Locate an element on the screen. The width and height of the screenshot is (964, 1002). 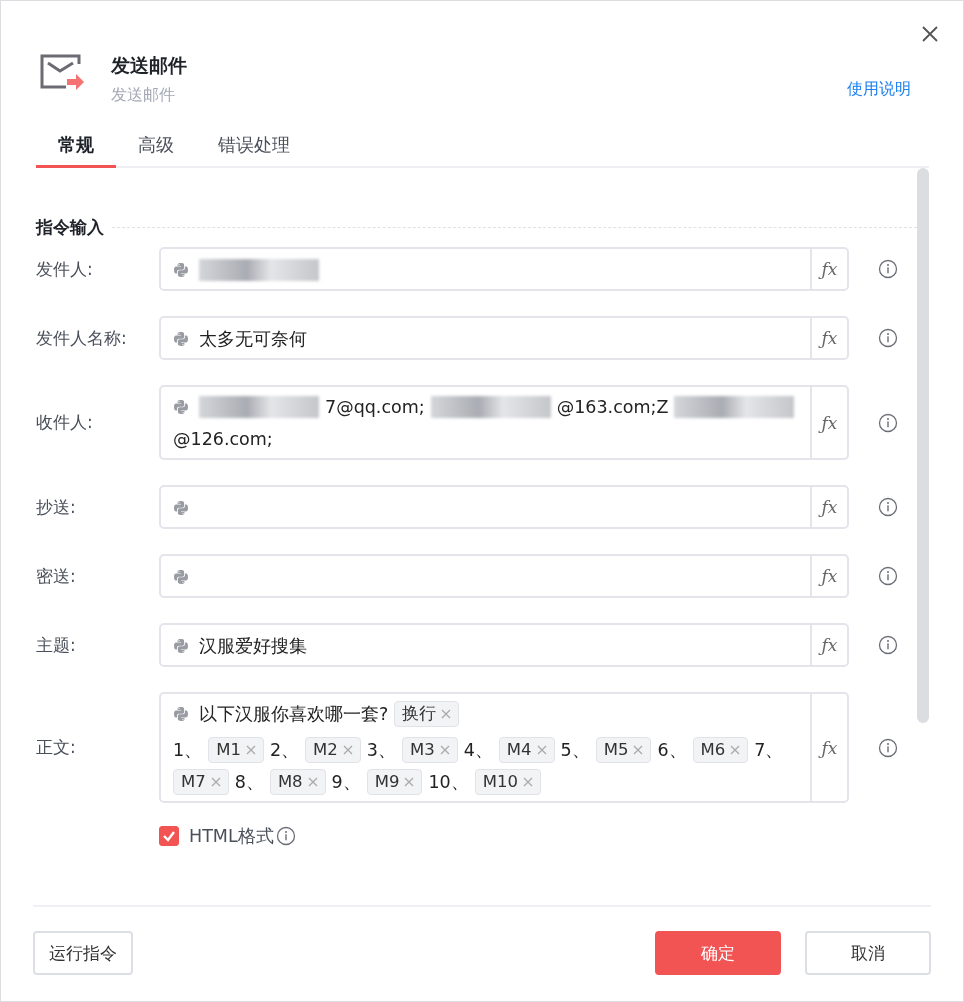
dialog-subtitle: 发送邮件 is located at coordinates (143, 95).